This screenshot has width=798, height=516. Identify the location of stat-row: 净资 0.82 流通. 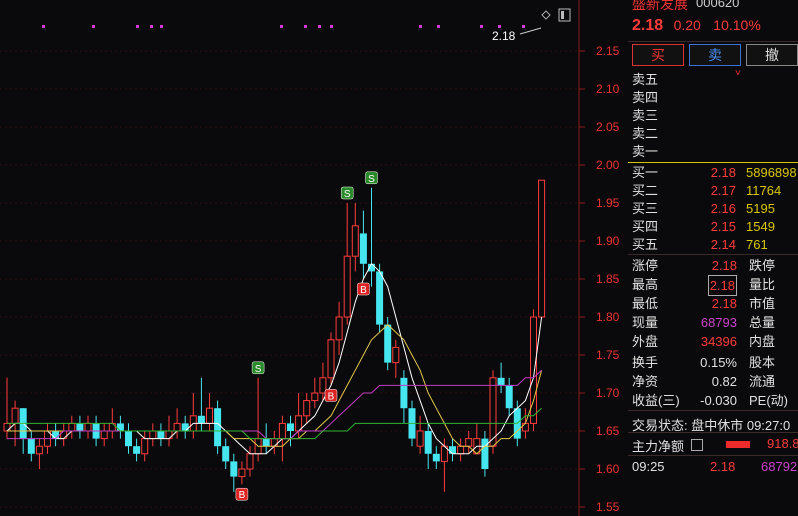
(713, 381).